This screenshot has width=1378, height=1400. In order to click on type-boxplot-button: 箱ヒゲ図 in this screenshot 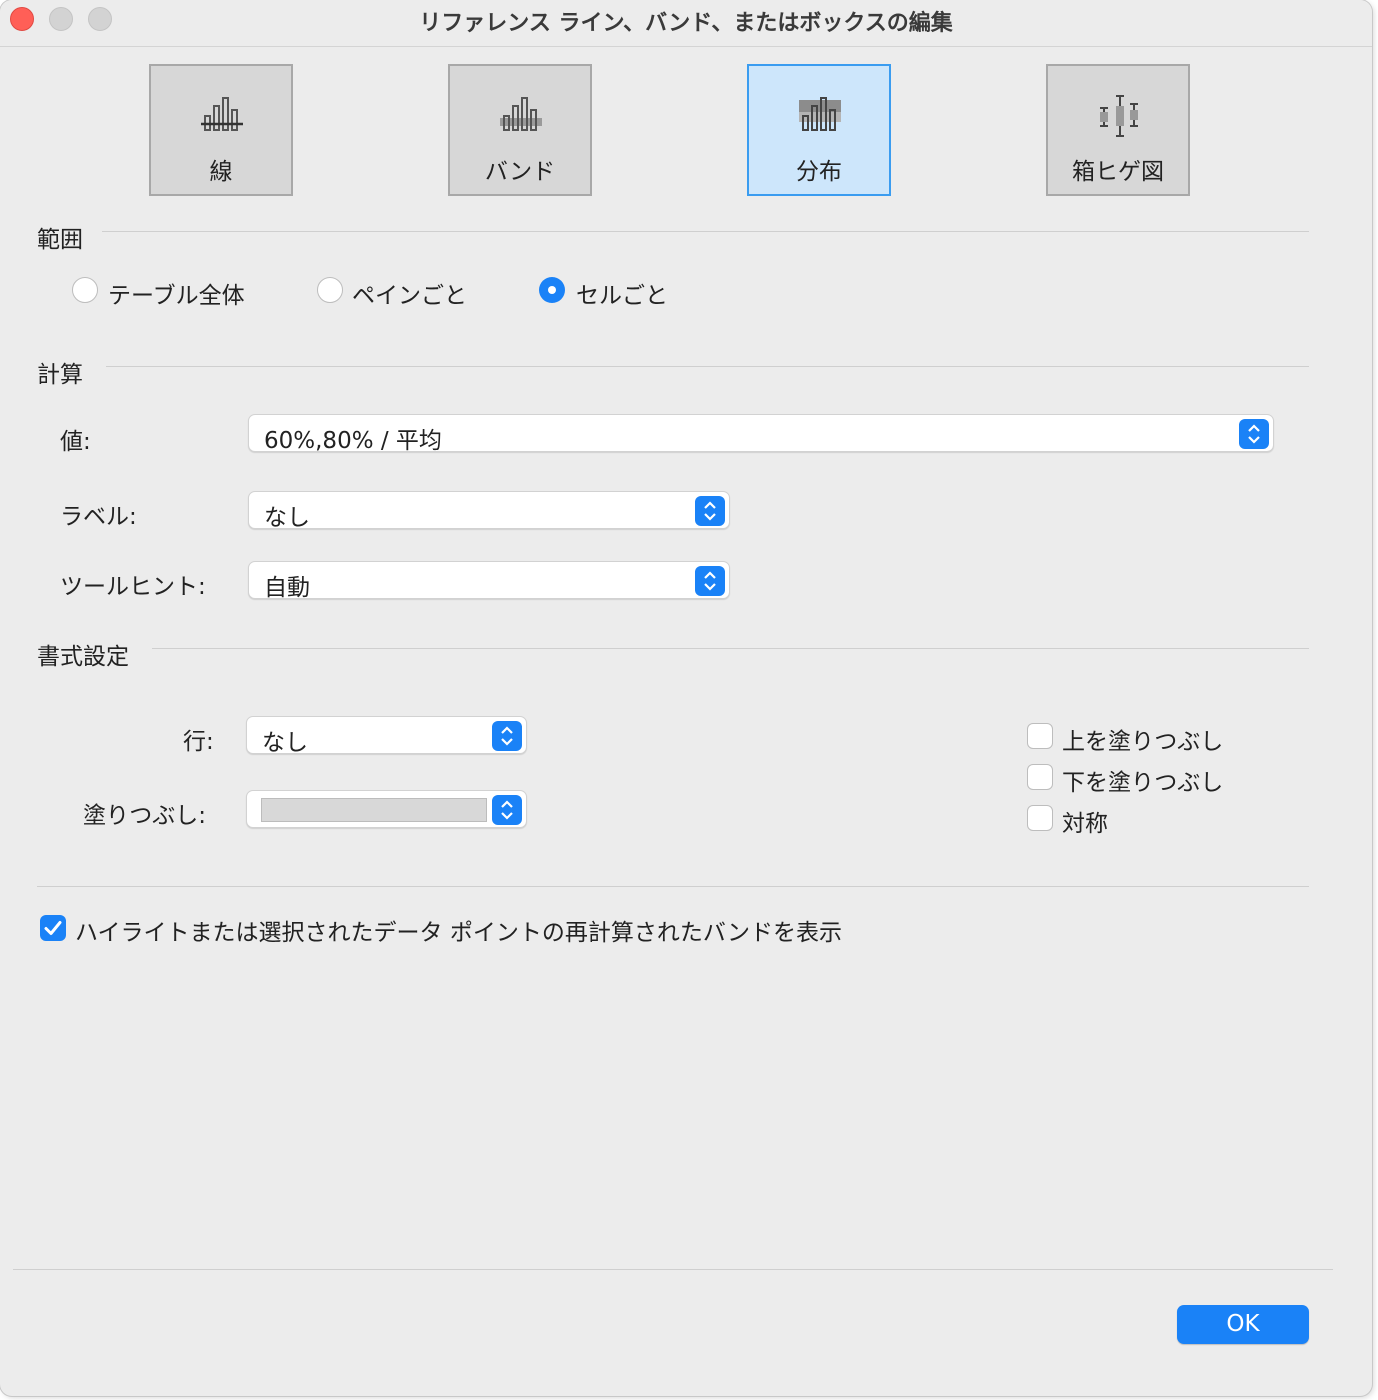, I will do `click(1118, 130)`.